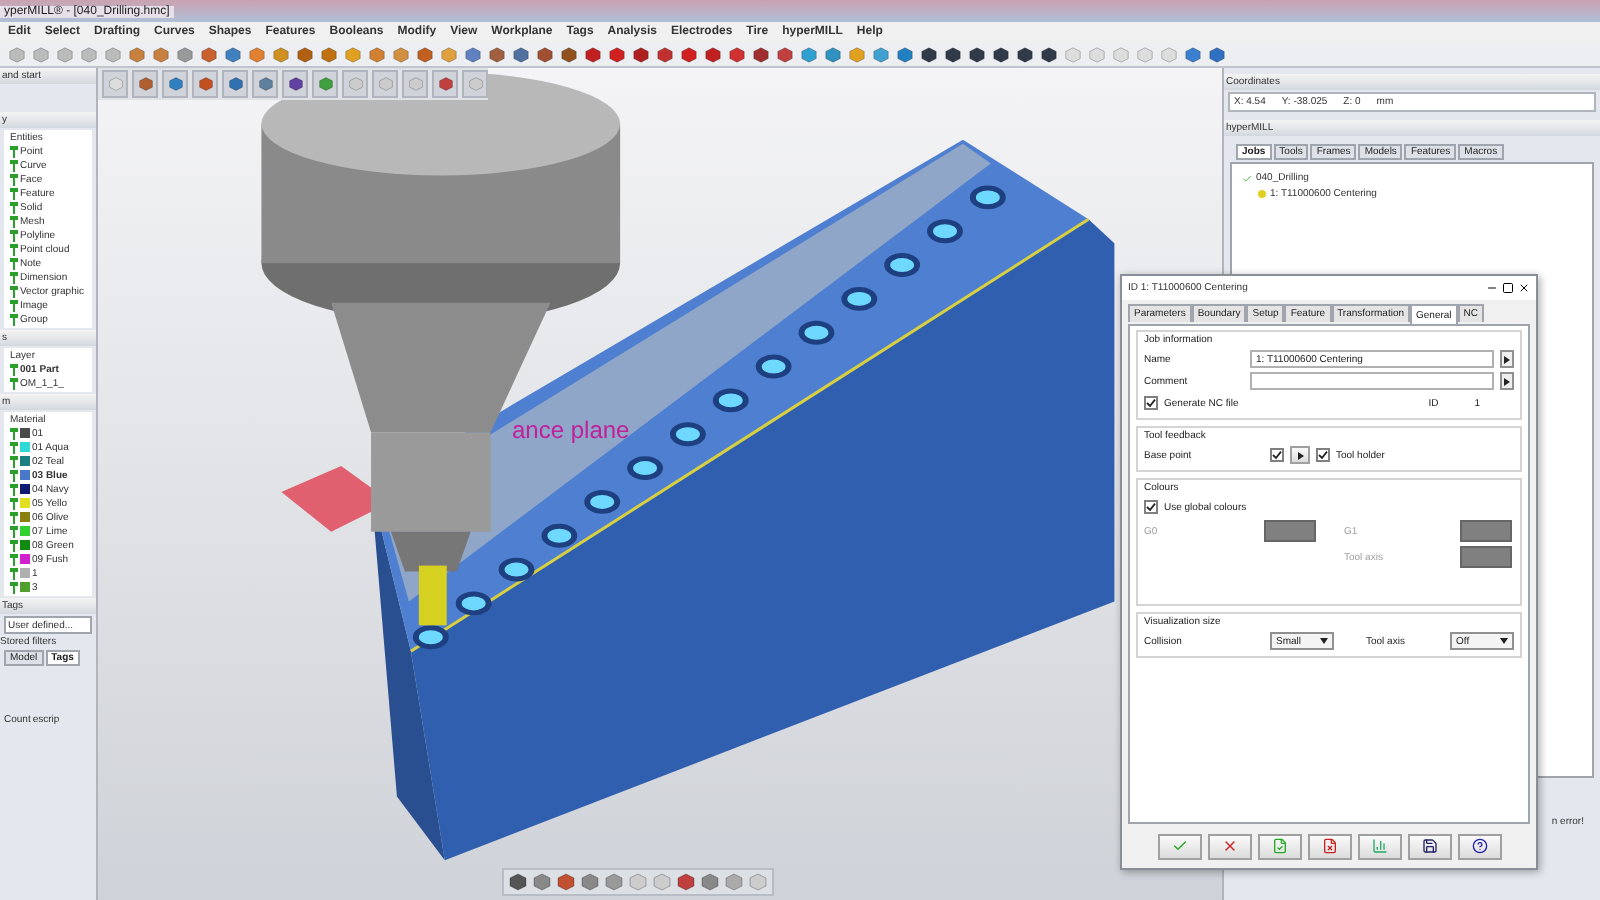  I want to click on help-button, so click(1479, 846).